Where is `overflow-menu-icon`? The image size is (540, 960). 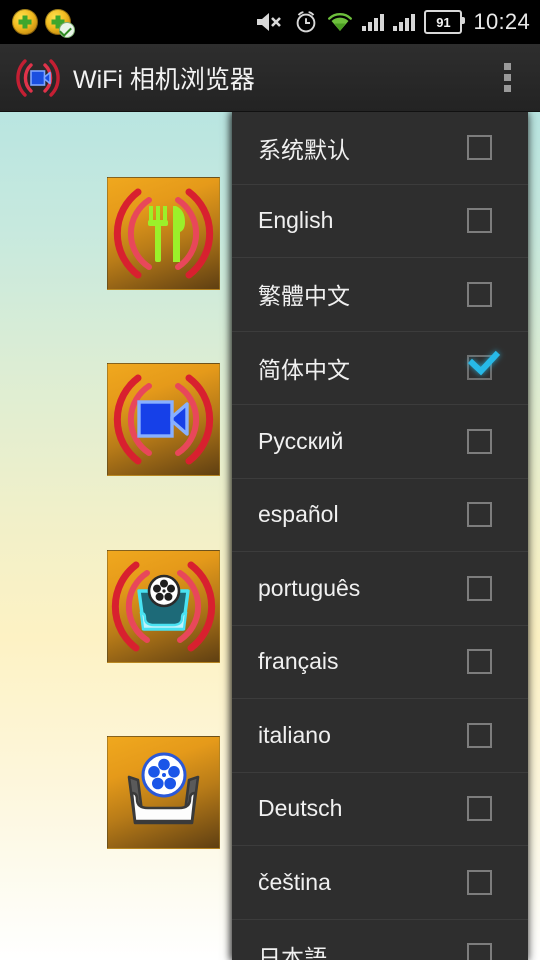
overflow-menu-icon is located at coordinates (507, 78).